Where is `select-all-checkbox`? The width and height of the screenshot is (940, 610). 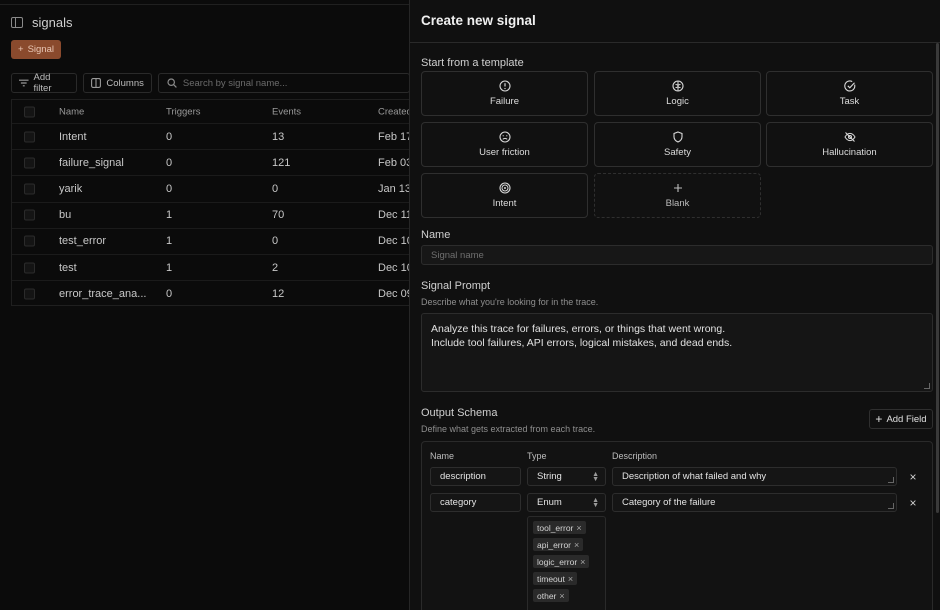 select-all-checkbox is located at coordinates (29, 111).